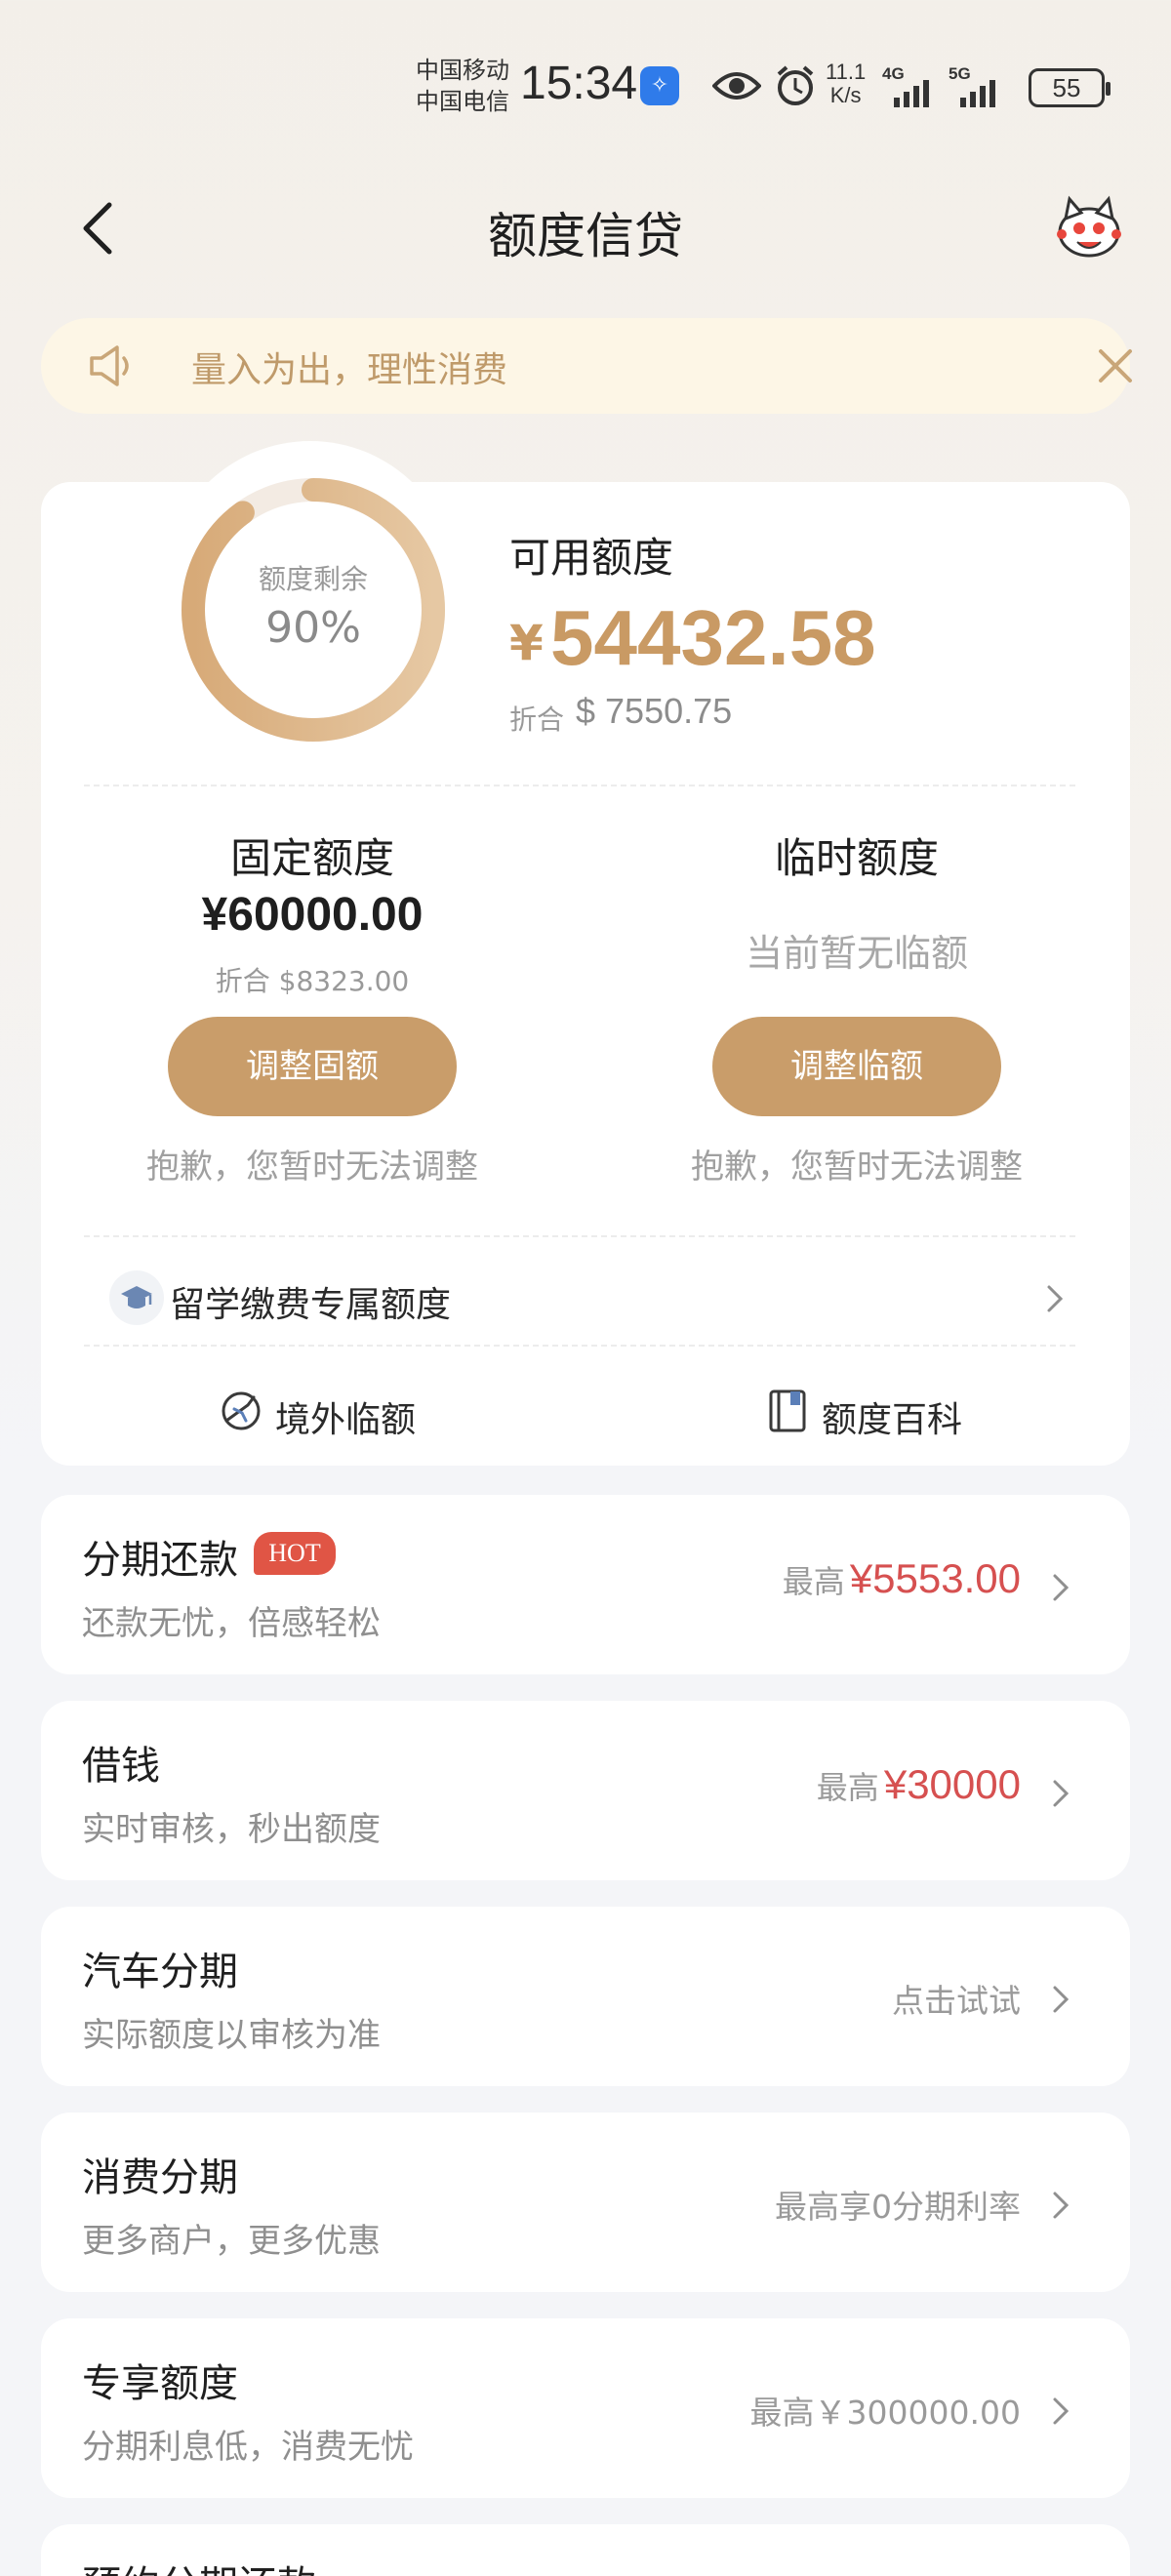 The width and height of the screenshot is (1171, 2576). I want to click on product-subtitle: 还款无忧，倍感轻松, so click(231, 1623).